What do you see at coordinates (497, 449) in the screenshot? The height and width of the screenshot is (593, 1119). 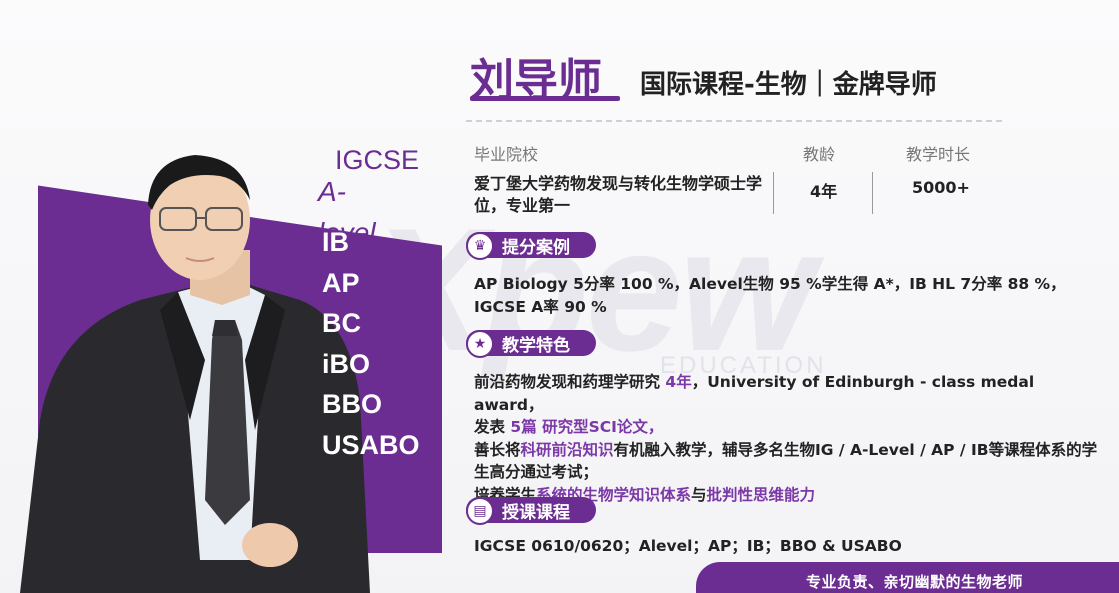 I see `feature-text: 善长将` at bounding box center [497, 449].